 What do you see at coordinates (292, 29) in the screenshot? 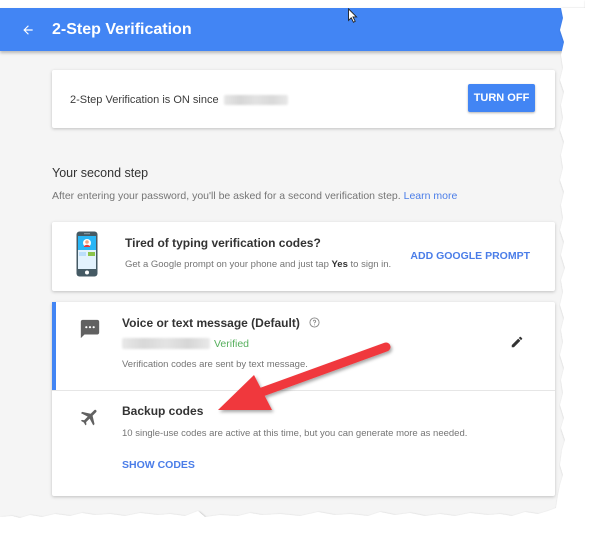
I see `app-bar: 2-Step Verification` at bounding box center [292, 29].